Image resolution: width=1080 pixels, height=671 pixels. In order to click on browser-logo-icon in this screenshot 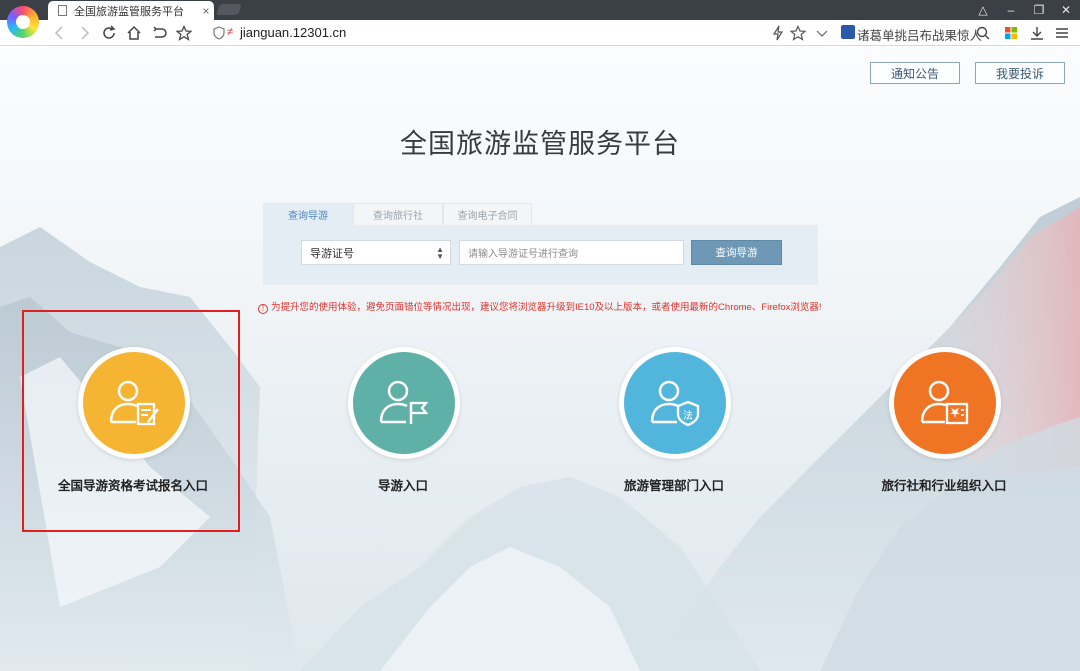, I will do `click(23, 22)`.